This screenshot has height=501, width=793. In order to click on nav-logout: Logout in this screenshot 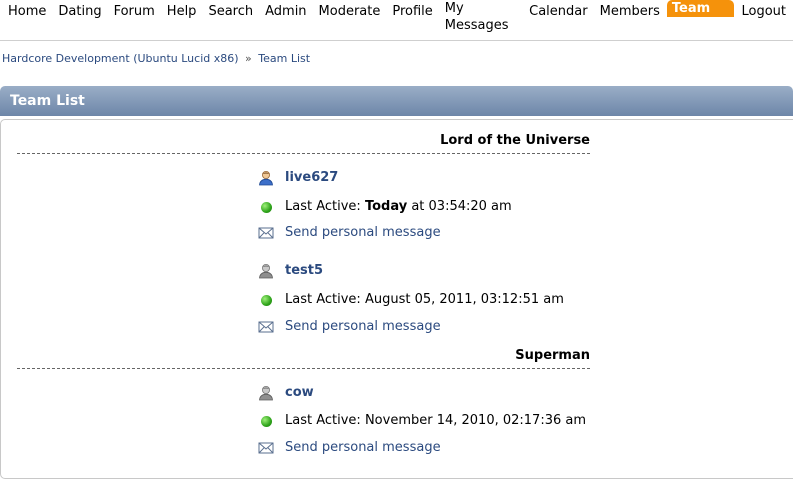, I will do `click(763, 11)`.